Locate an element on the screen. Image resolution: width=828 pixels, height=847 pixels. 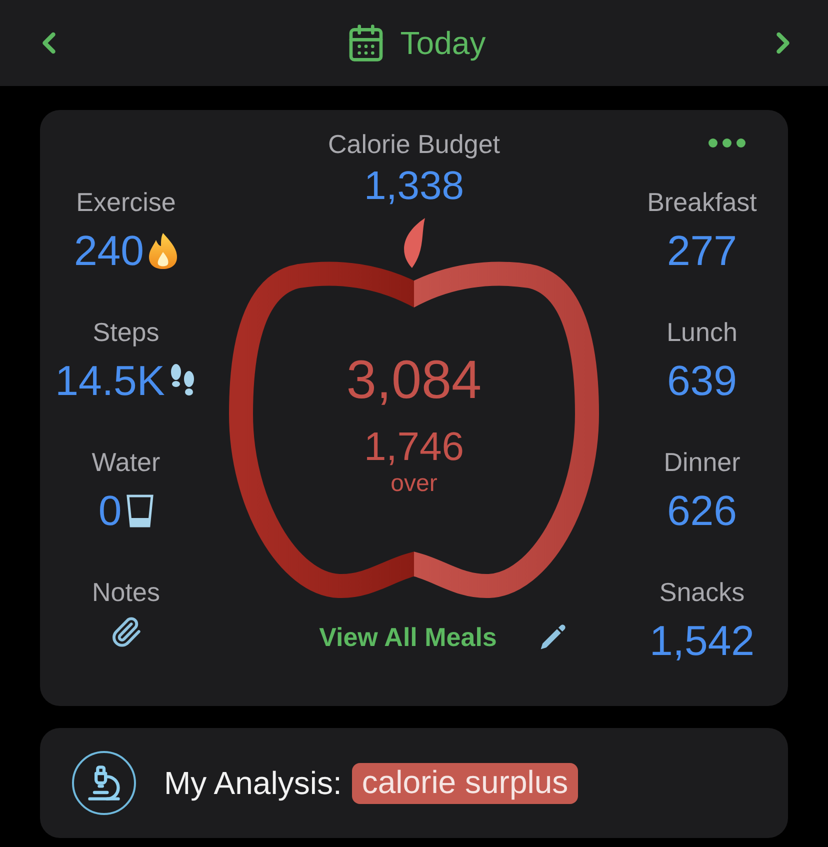
footprints-icon is located at coordinates (182, 381).